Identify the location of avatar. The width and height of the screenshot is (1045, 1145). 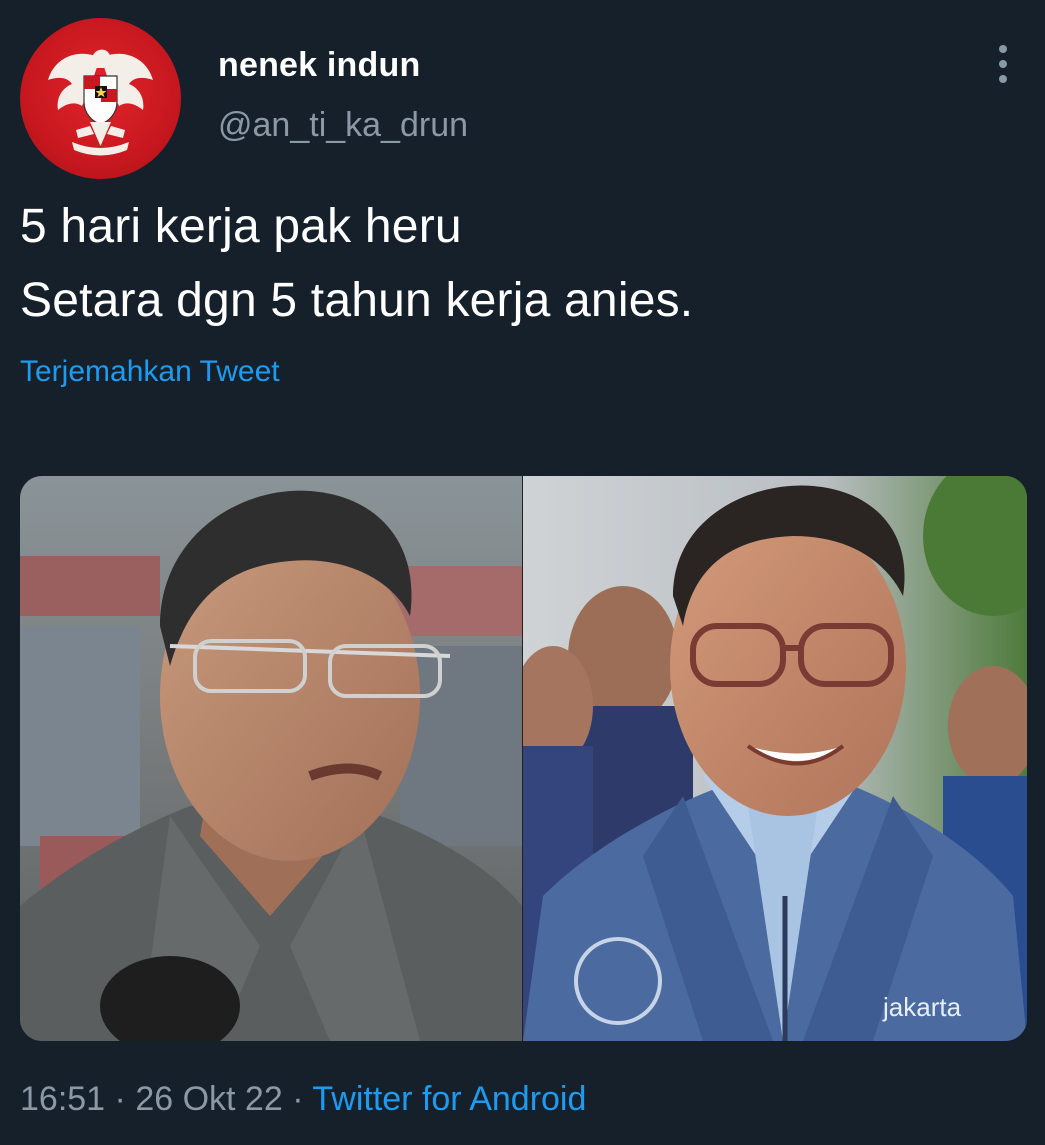
(100, 98).